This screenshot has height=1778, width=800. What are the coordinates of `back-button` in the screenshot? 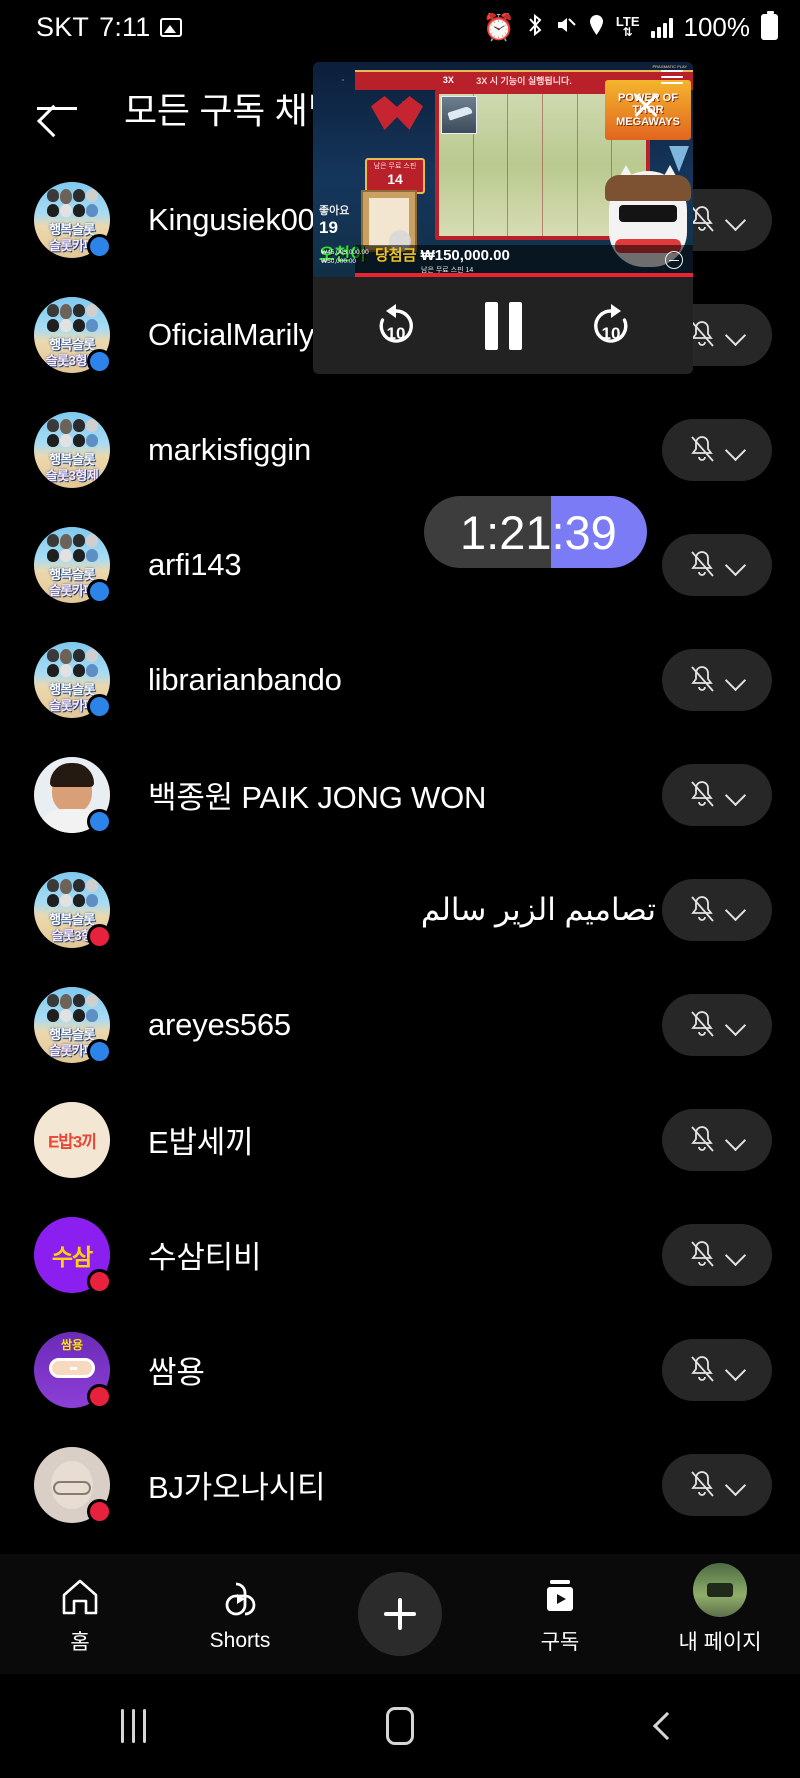 It's located at (666, 1726).